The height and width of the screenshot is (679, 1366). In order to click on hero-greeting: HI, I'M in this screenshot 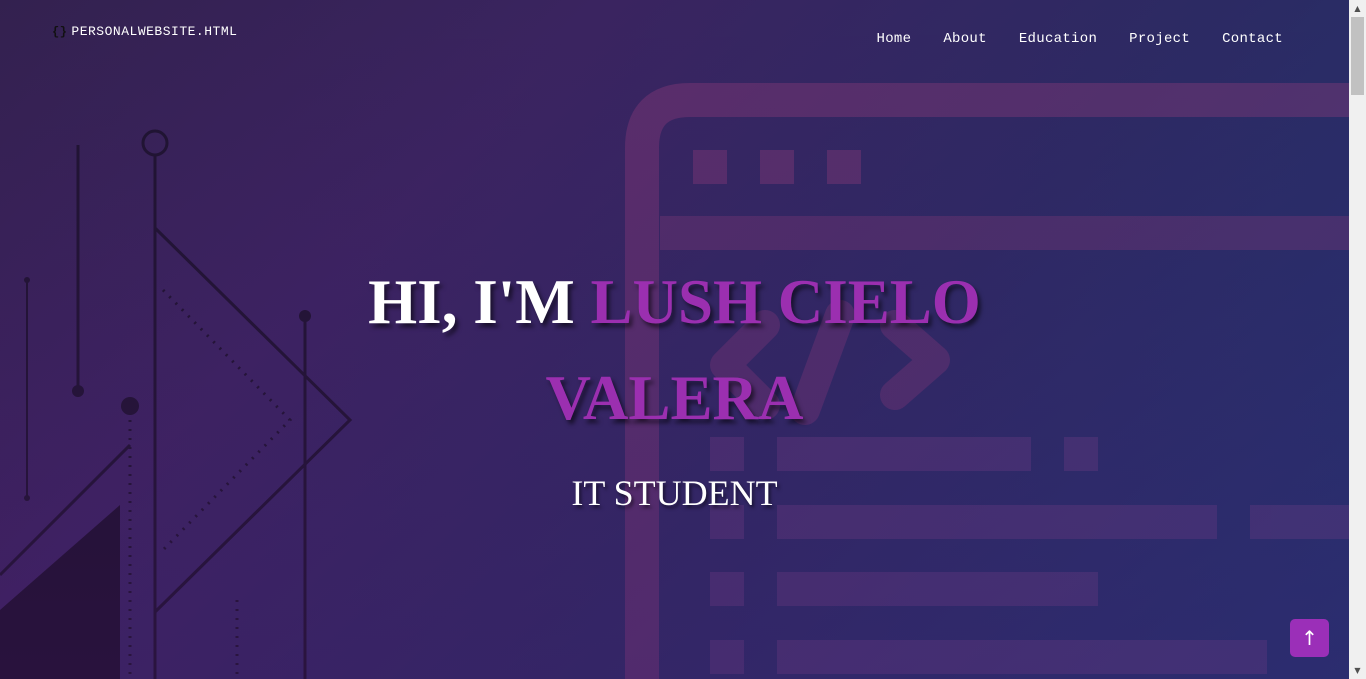, I will do `click(479, 302)`.